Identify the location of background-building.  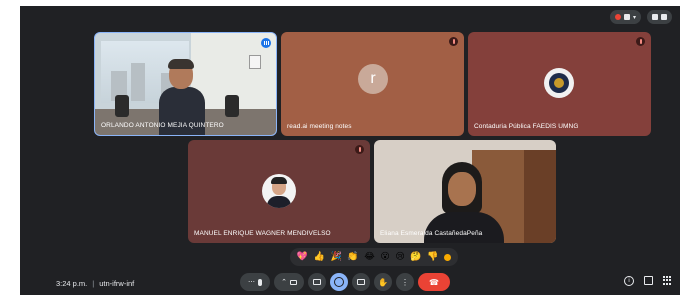
(138, 82).